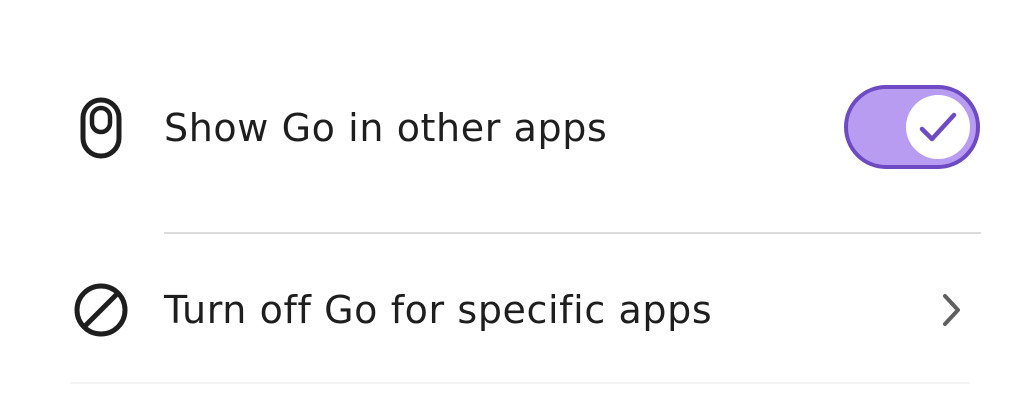  I want to click on divider, so click(572, 233).